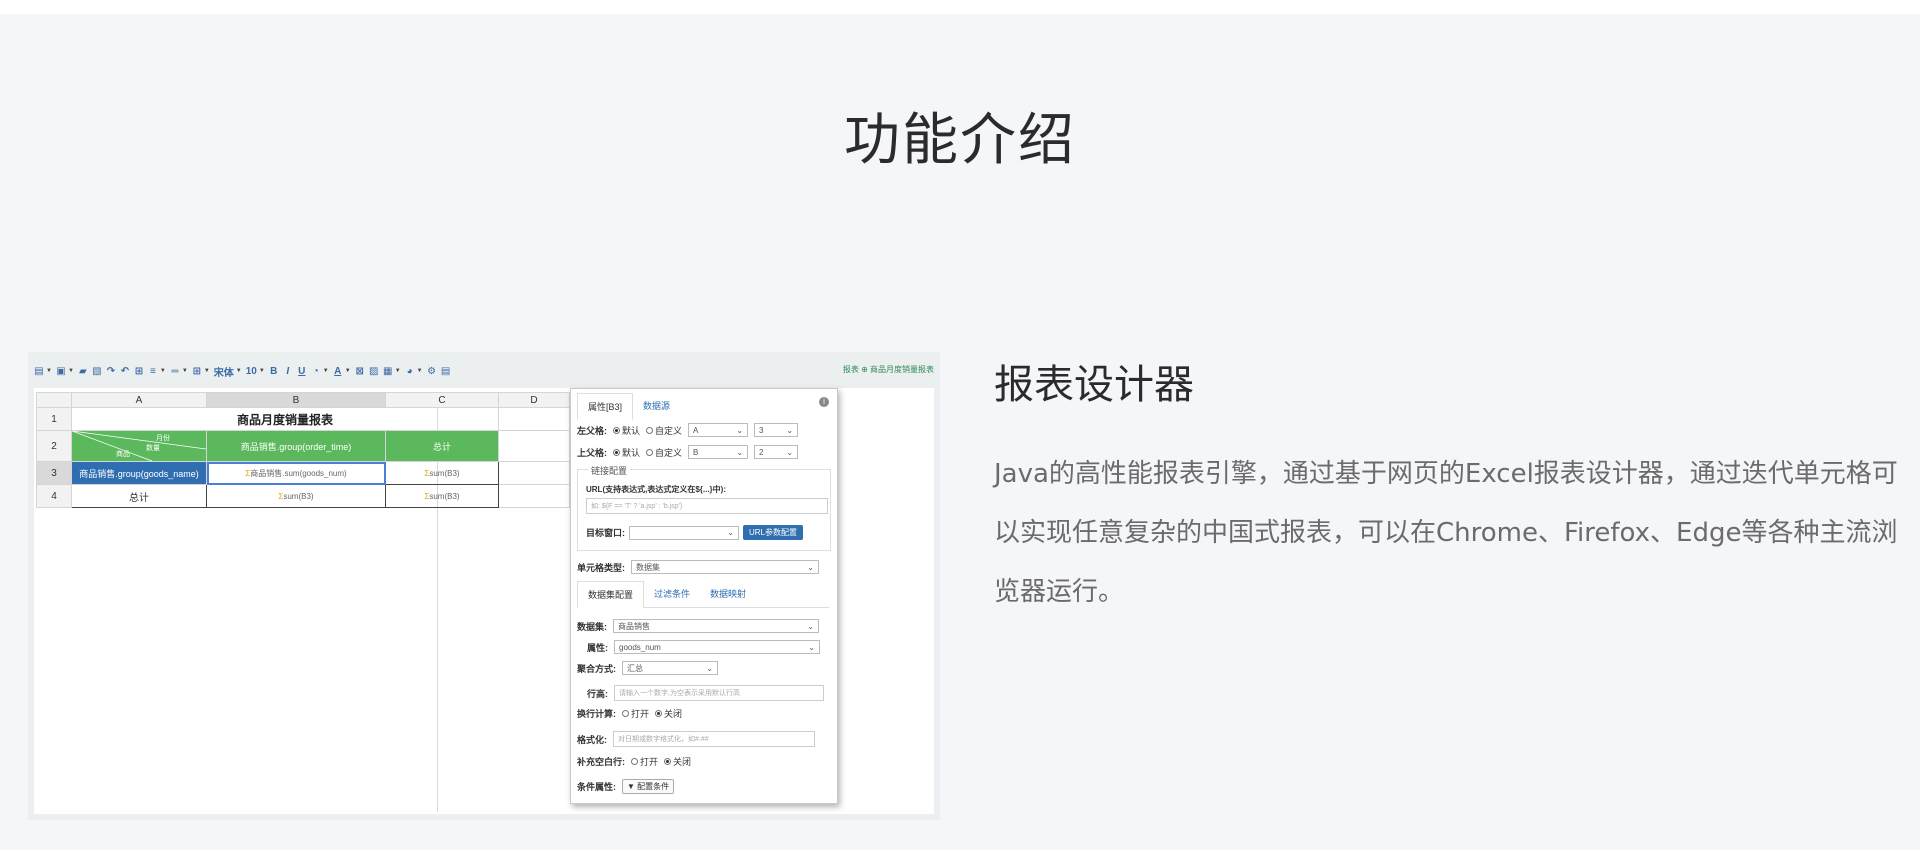  What do you see at coordinates (717, 647) in the screenshot?
I see `attribute-select: goods_num ⌄` at bounding box center [717, 647].